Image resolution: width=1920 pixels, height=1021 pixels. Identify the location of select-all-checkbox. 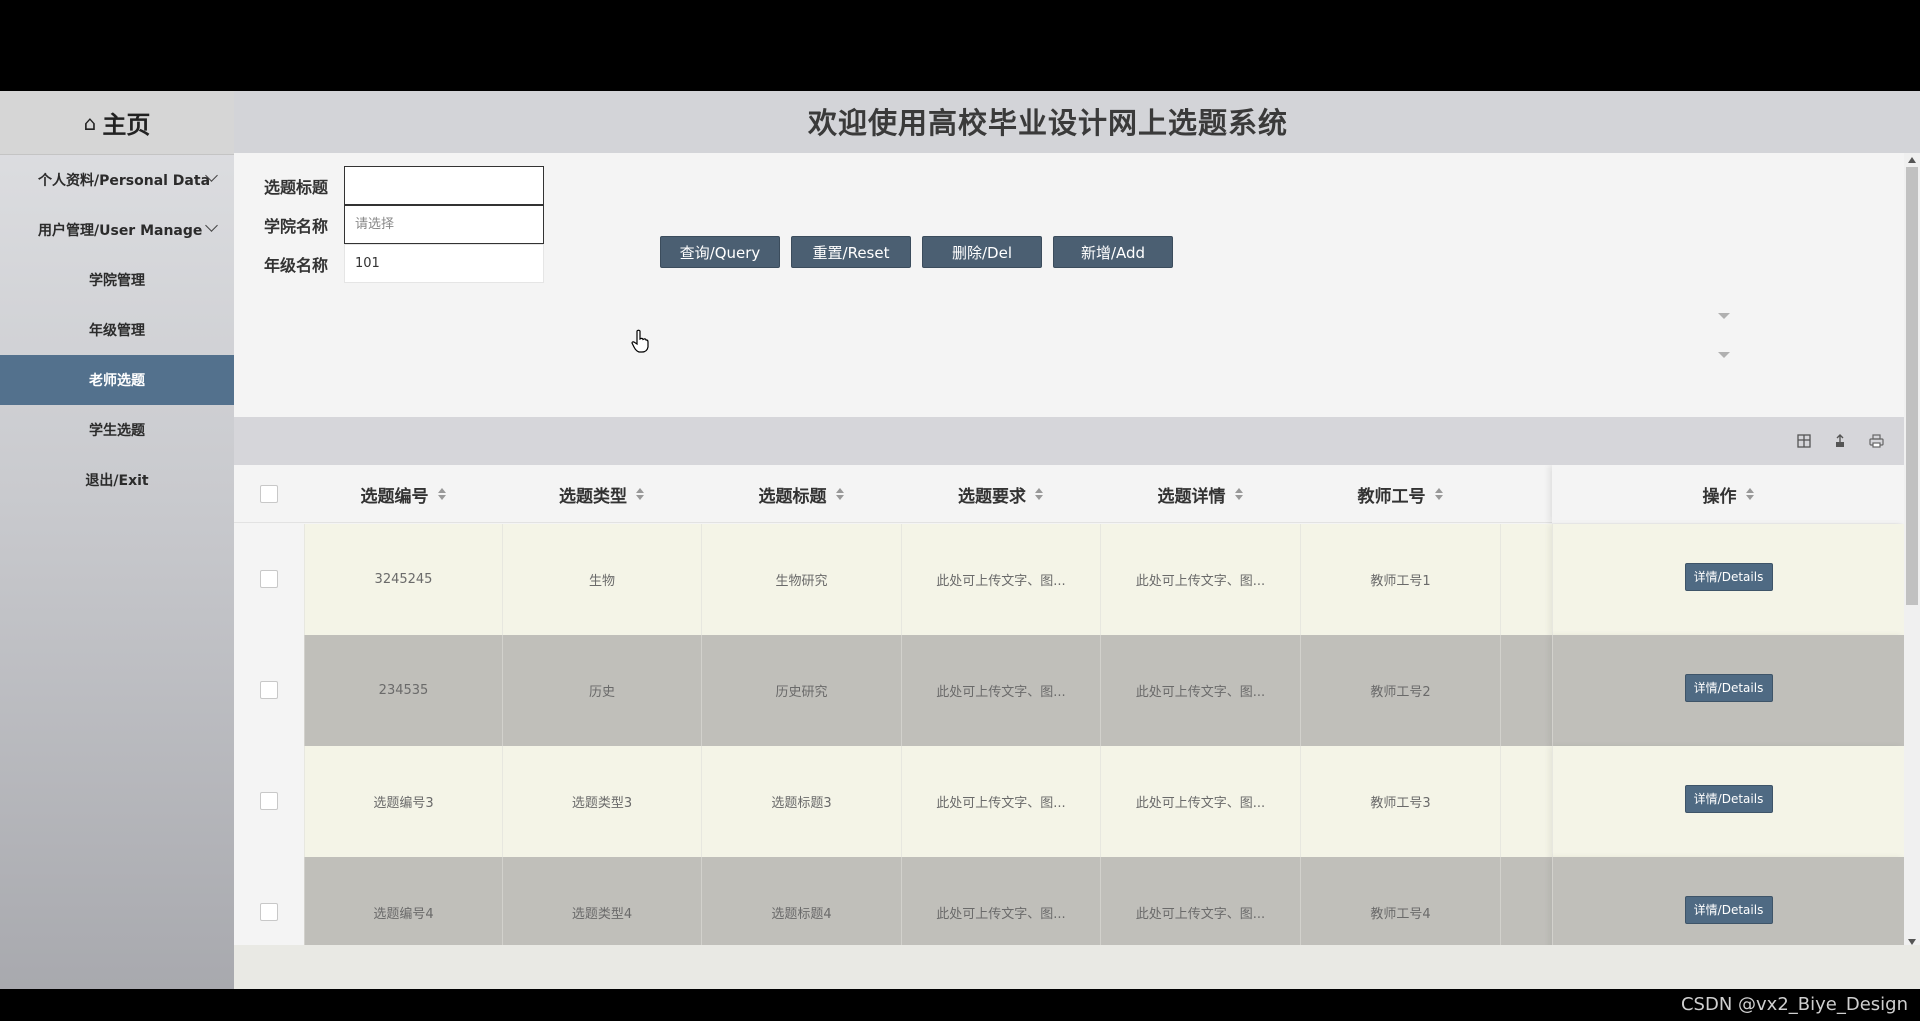
(269, 494).